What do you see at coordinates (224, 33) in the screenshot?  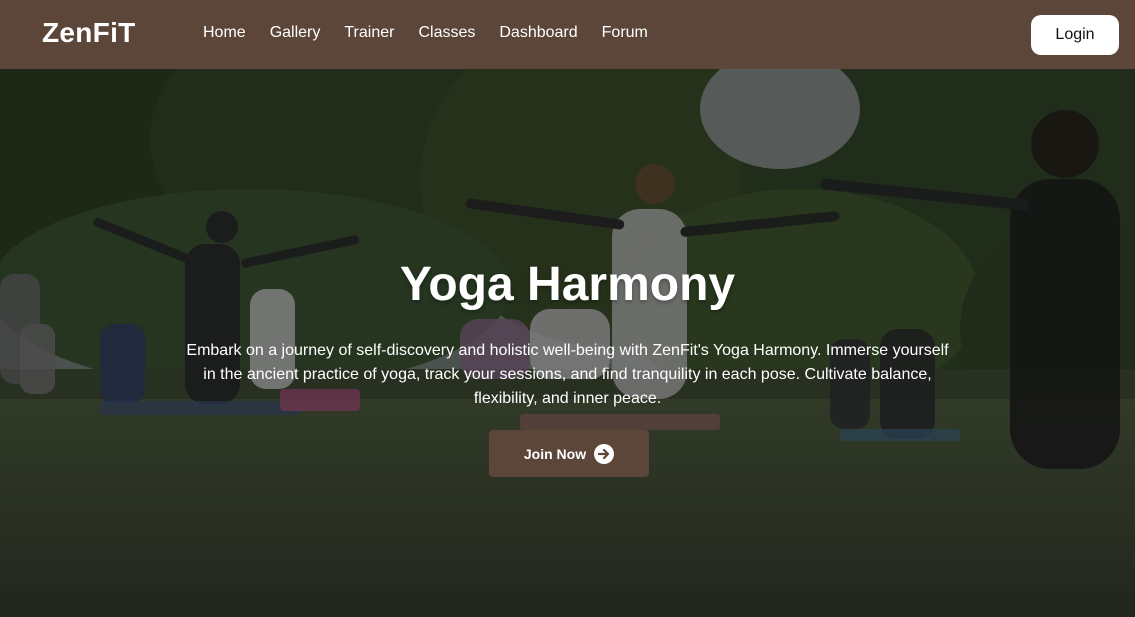 I see `nav-link-home: Home` at bounding box center [224, 33].